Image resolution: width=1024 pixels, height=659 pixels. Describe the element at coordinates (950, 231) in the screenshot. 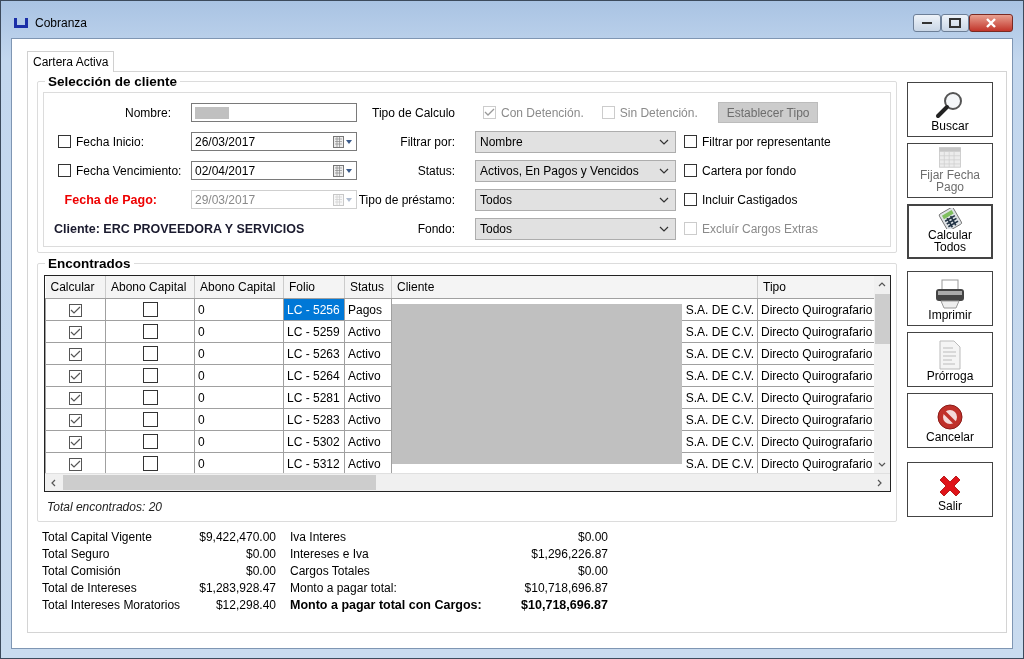

I see `action-button: Calcular Todos` at that location.